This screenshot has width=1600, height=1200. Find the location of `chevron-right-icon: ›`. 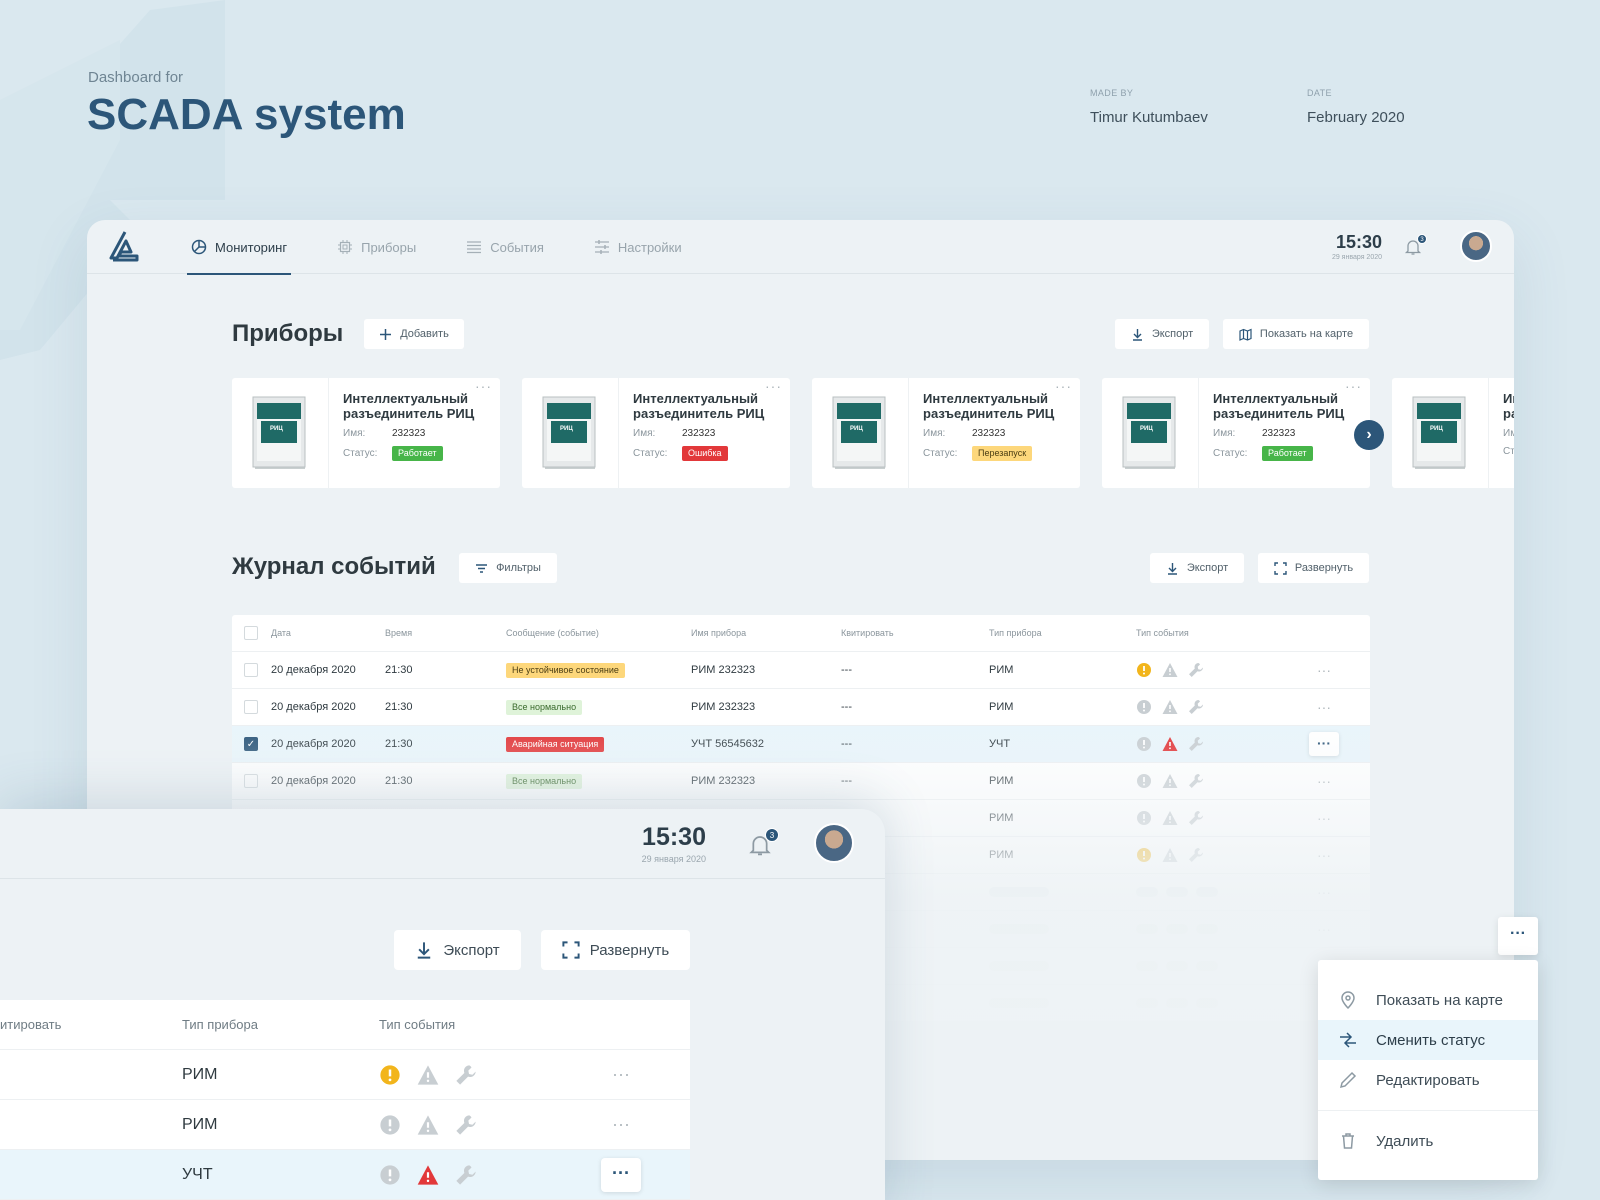

chevron-right-icon: › is located at coordinates (1369, 434).